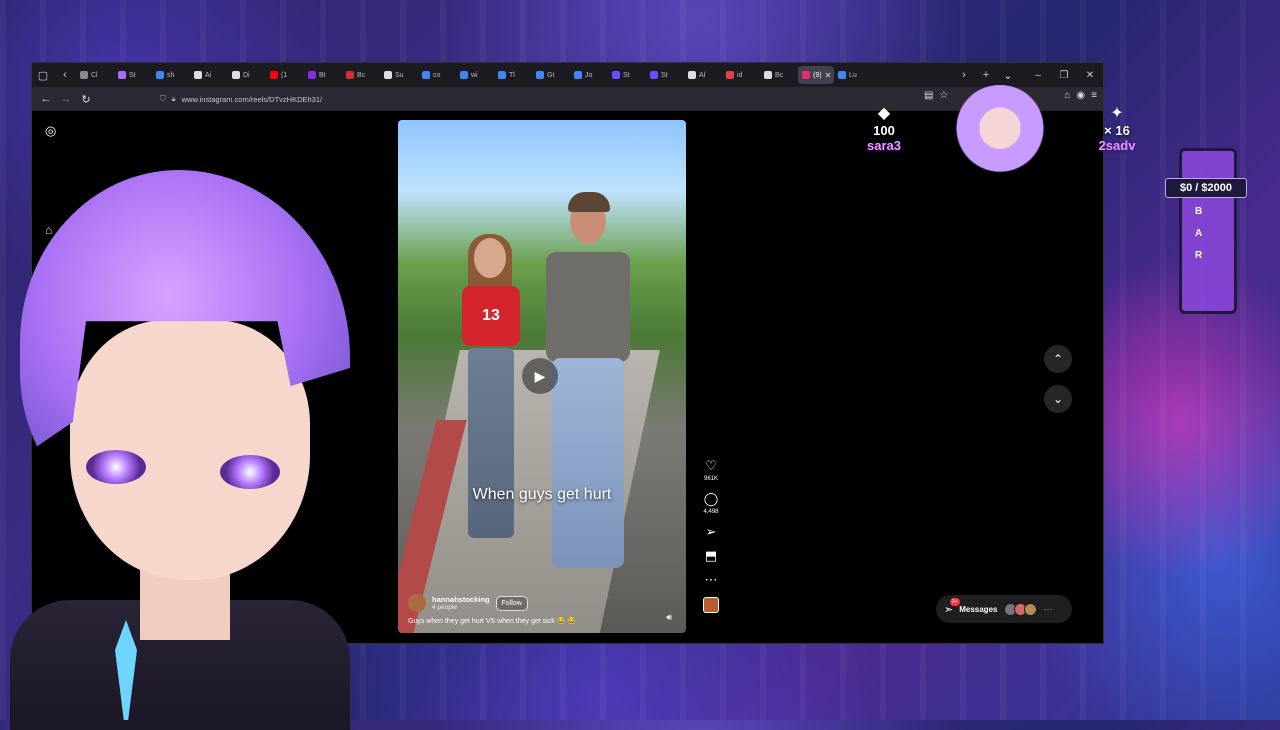 The height and width of the screenshot is (730, 1280). I want to click on tab-list-button: ⌄, so click(1008, 75).